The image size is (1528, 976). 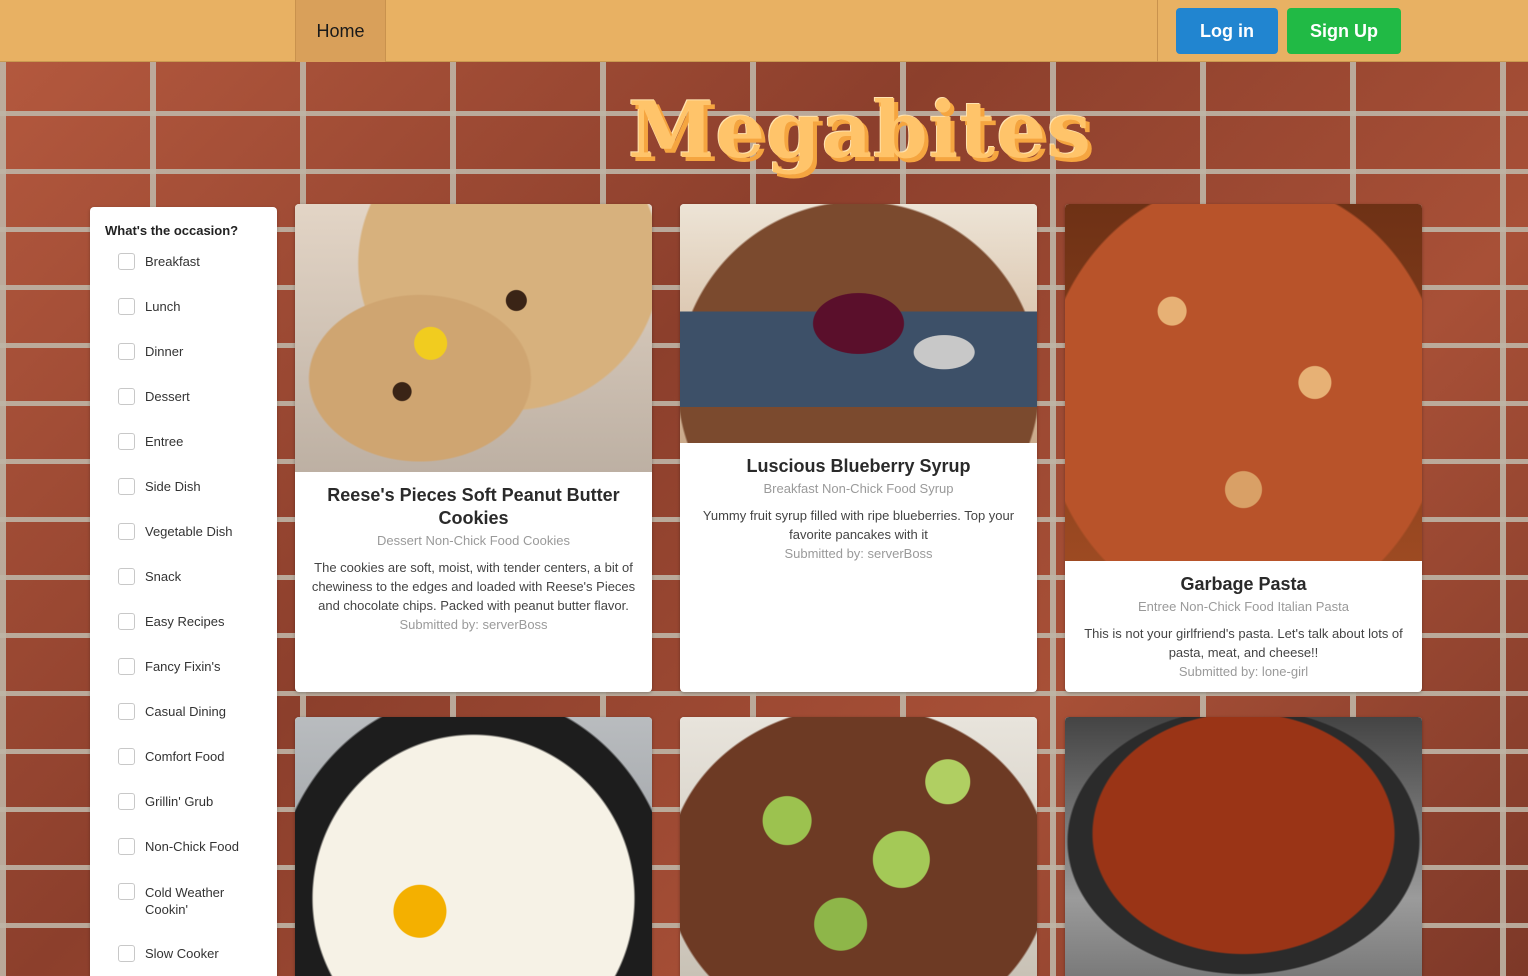 What do you see at coordinates (193, 441) in the screenshot?
I see `filter-item-entree: Entree` at bounding box center [193, 441].